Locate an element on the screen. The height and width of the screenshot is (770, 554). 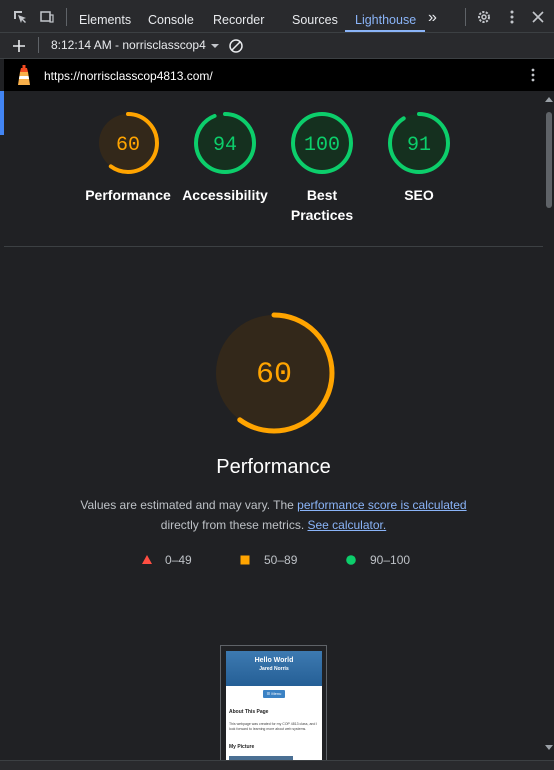
tab-lighthouse: Lighthouse is located at coordinates (385, 16).